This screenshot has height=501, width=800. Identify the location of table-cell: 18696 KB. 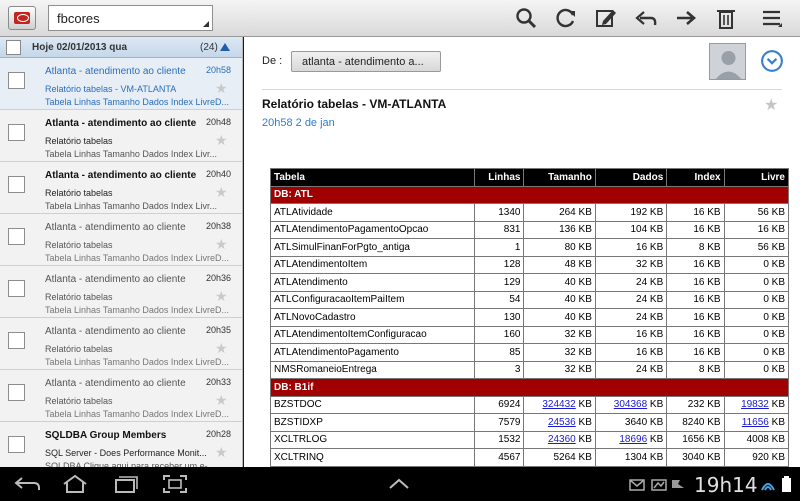
(631, 439).